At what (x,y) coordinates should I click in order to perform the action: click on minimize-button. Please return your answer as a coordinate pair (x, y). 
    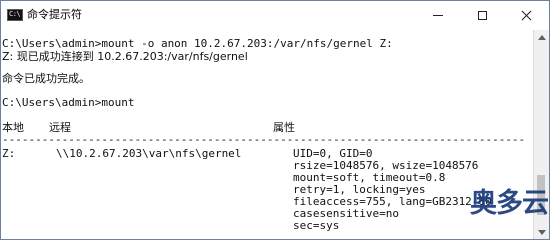
    Looking at the image, I should click on (437, 15).